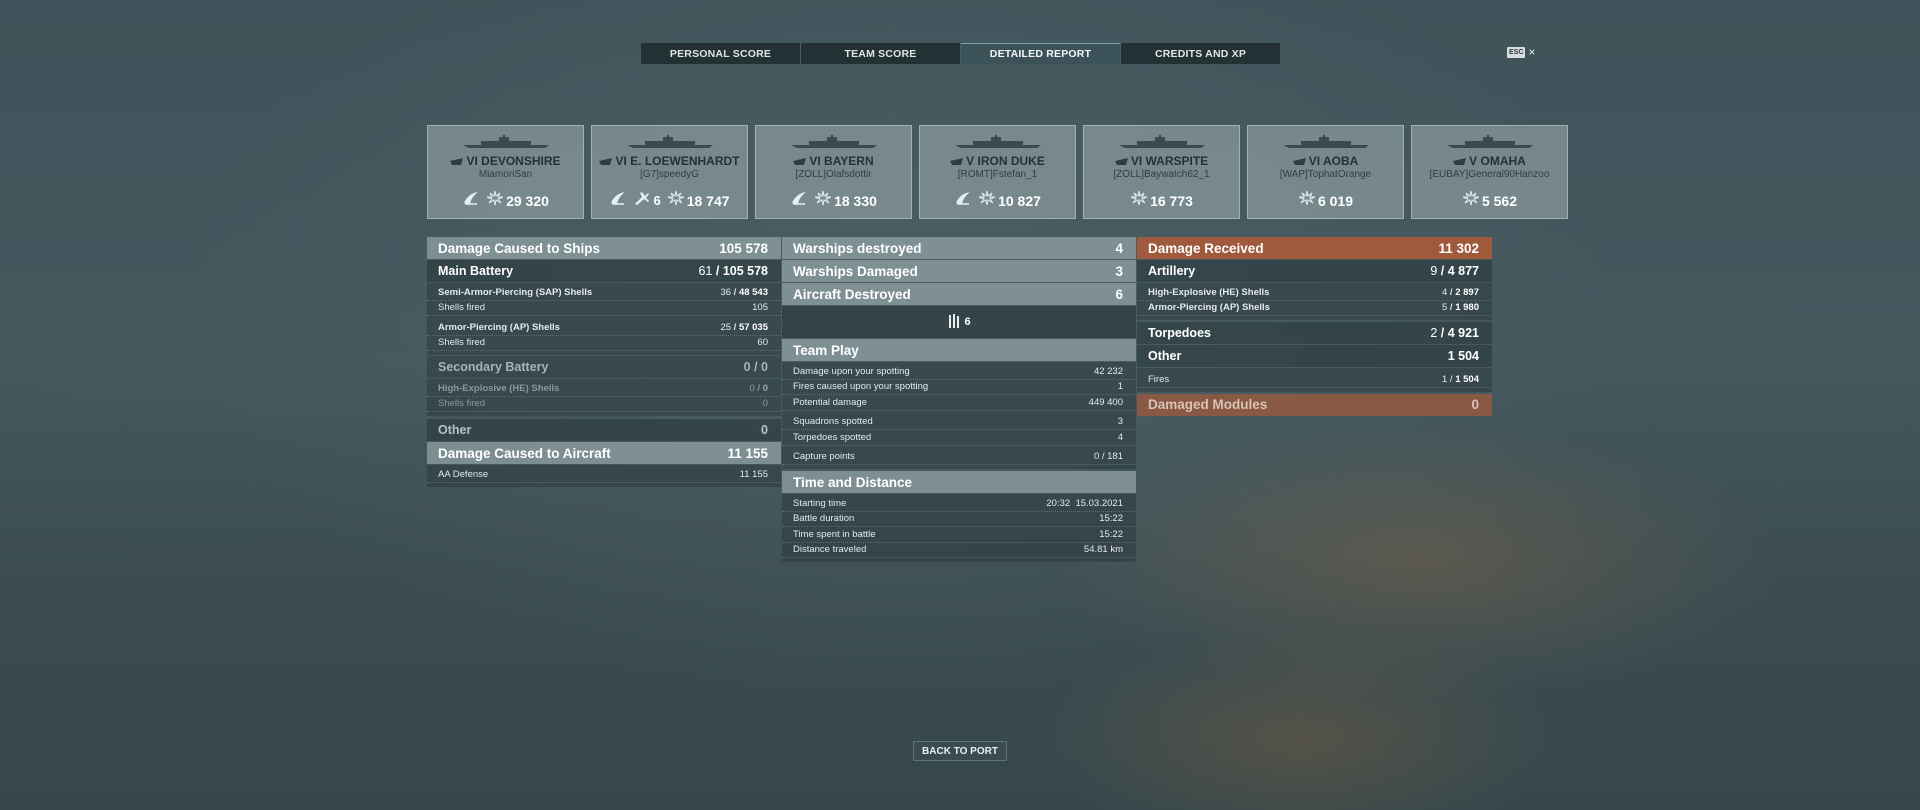 The image size is (1920, 810). Describe the element at coordinates (604, 248) in the screenshot. I see `damage-caused-ships-header: Damage Caused to Ships 105 578` at that location.